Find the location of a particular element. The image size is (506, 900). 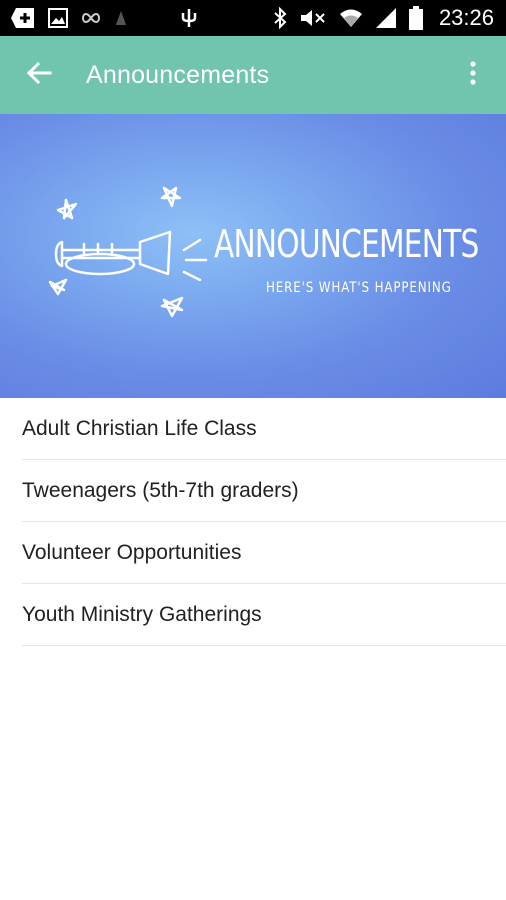

list-item-tweenagers: Tweenagers (5th-7th graders) is located at coordinates (264, 491).